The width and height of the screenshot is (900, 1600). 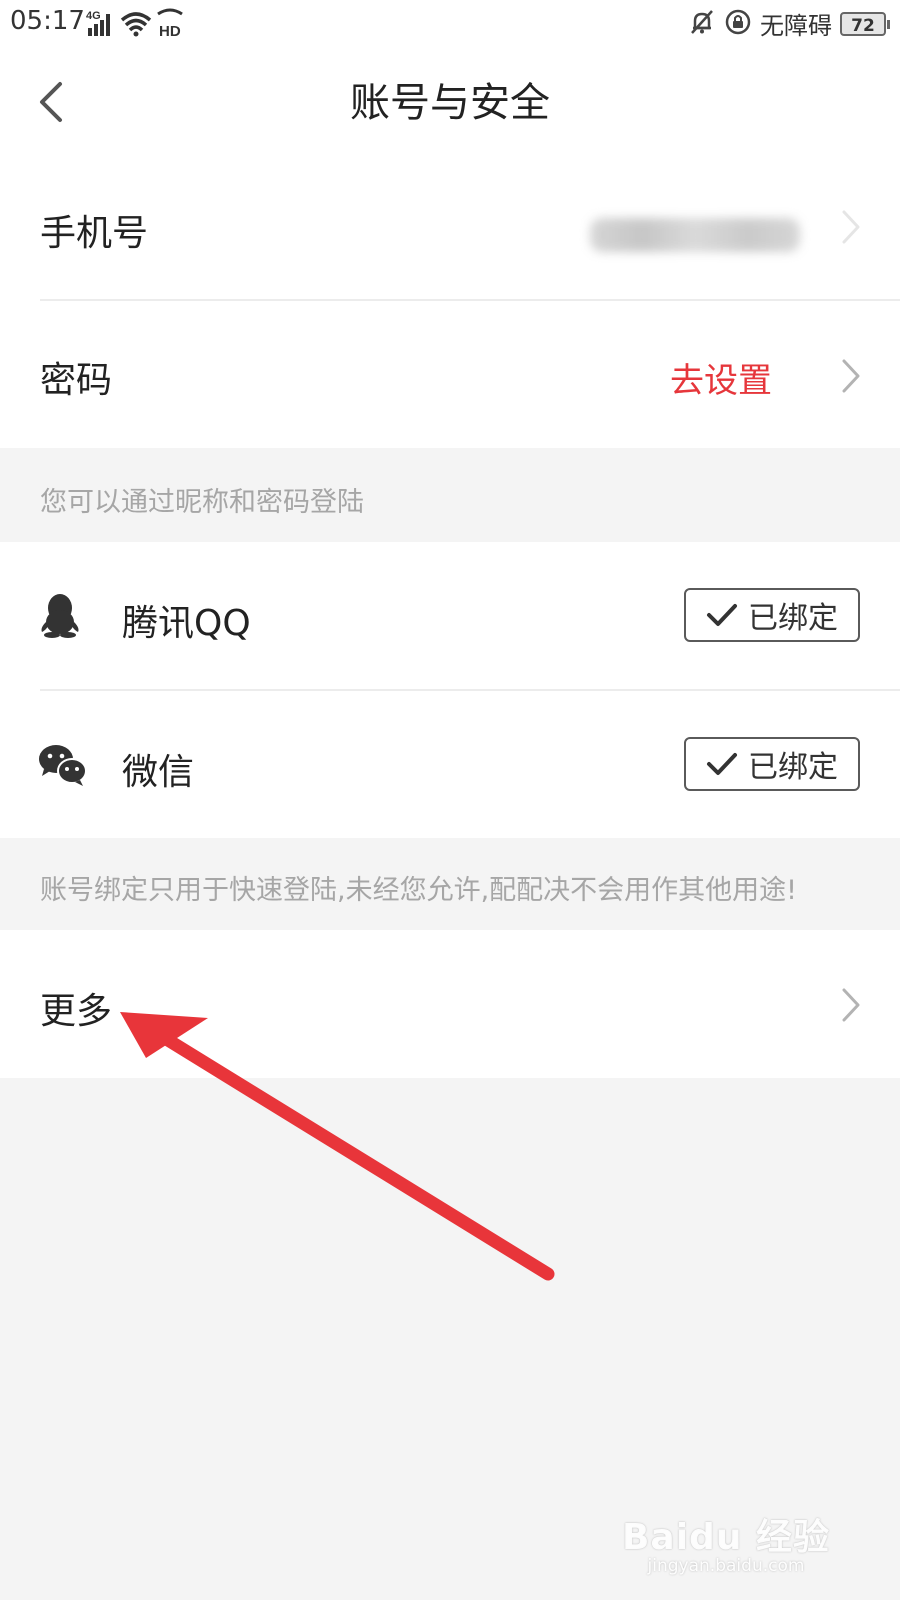 I want to click on rotation-lock-icon, so click(x=738, y=24).